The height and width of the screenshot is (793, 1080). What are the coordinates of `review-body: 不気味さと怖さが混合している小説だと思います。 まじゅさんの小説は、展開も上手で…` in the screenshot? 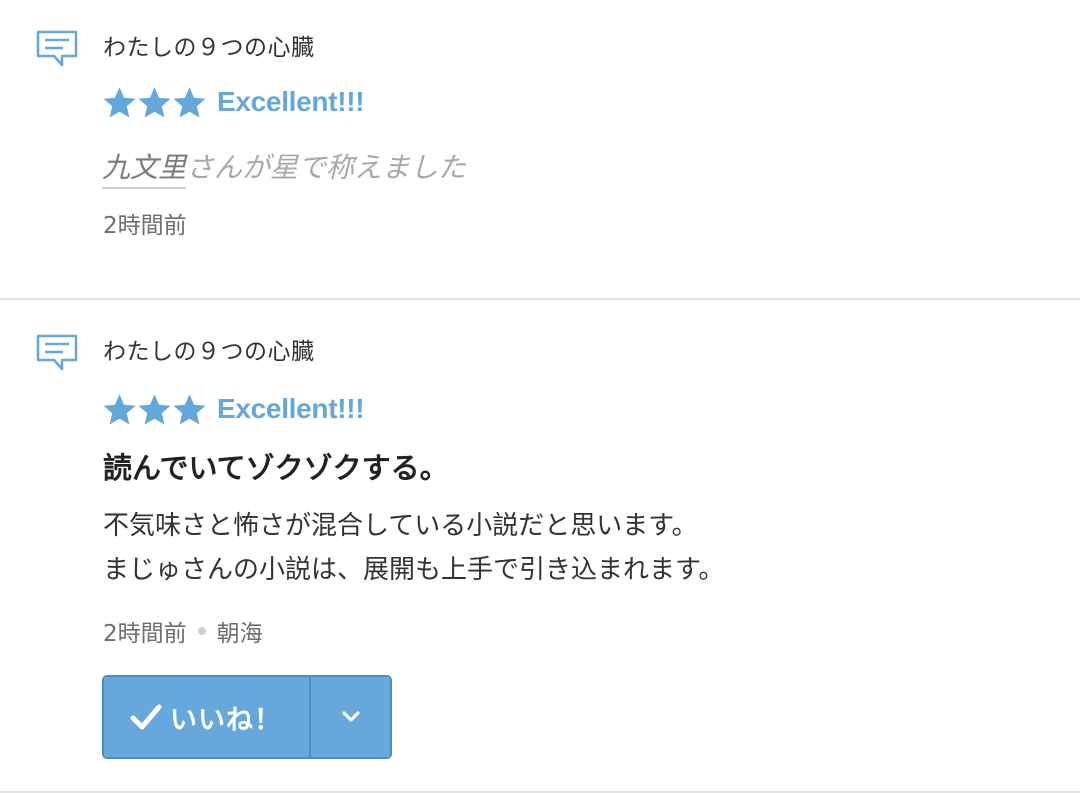 It's located at (413, 548).